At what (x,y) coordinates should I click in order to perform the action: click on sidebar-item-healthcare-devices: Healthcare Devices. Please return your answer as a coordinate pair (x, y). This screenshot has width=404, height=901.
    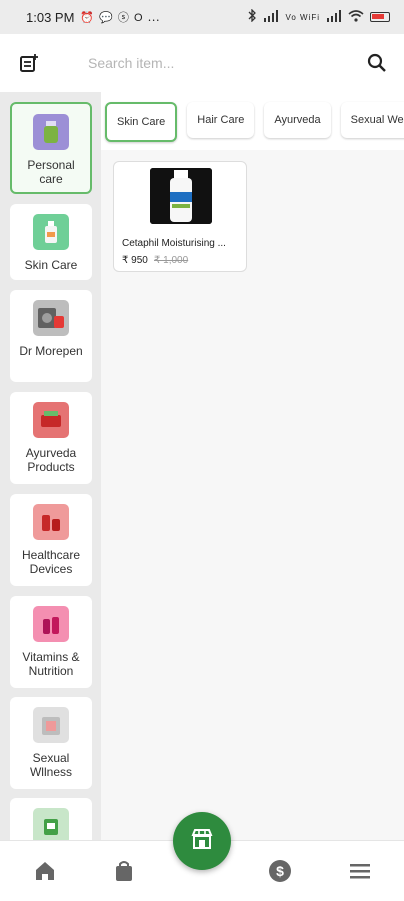
    Looking at the image, I should click on (51, 540).